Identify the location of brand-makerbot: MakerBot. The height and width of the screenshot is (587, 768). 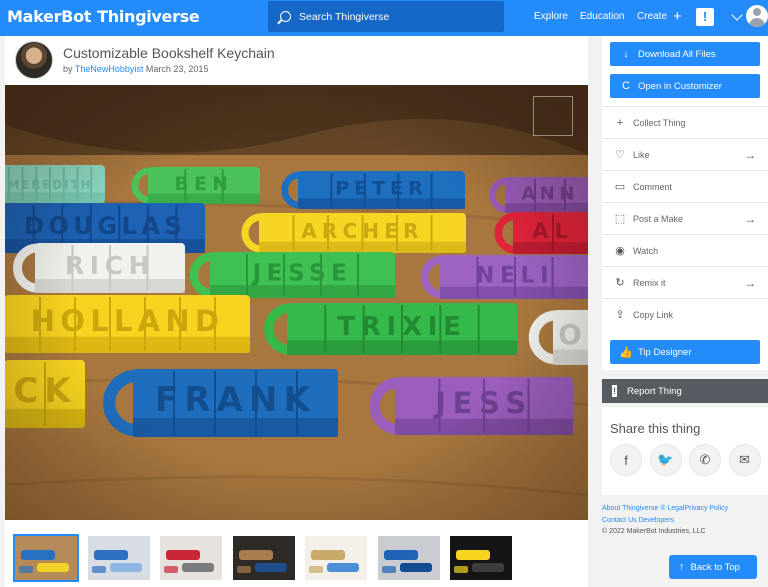
(49, 16).